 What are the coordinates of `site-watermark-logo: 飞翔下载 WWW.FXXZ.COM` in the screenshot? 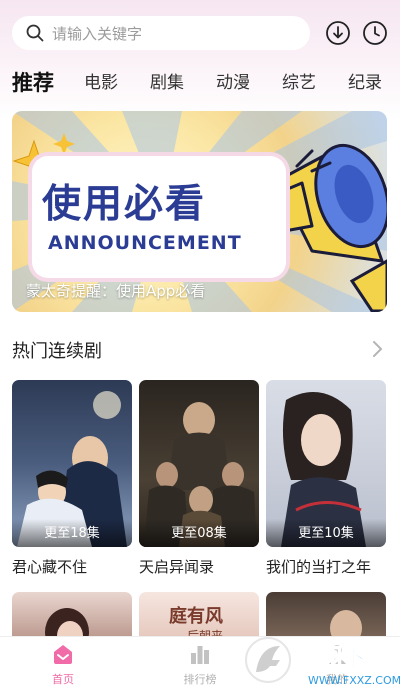 It's located at (322, 662).